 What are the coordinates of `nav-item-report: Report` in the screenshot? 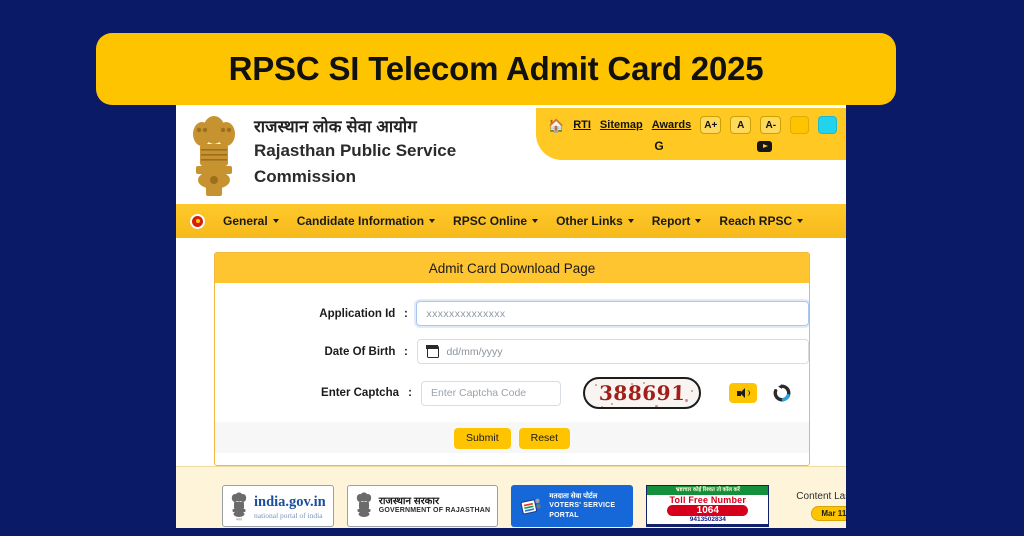 It's located at (677, 221).